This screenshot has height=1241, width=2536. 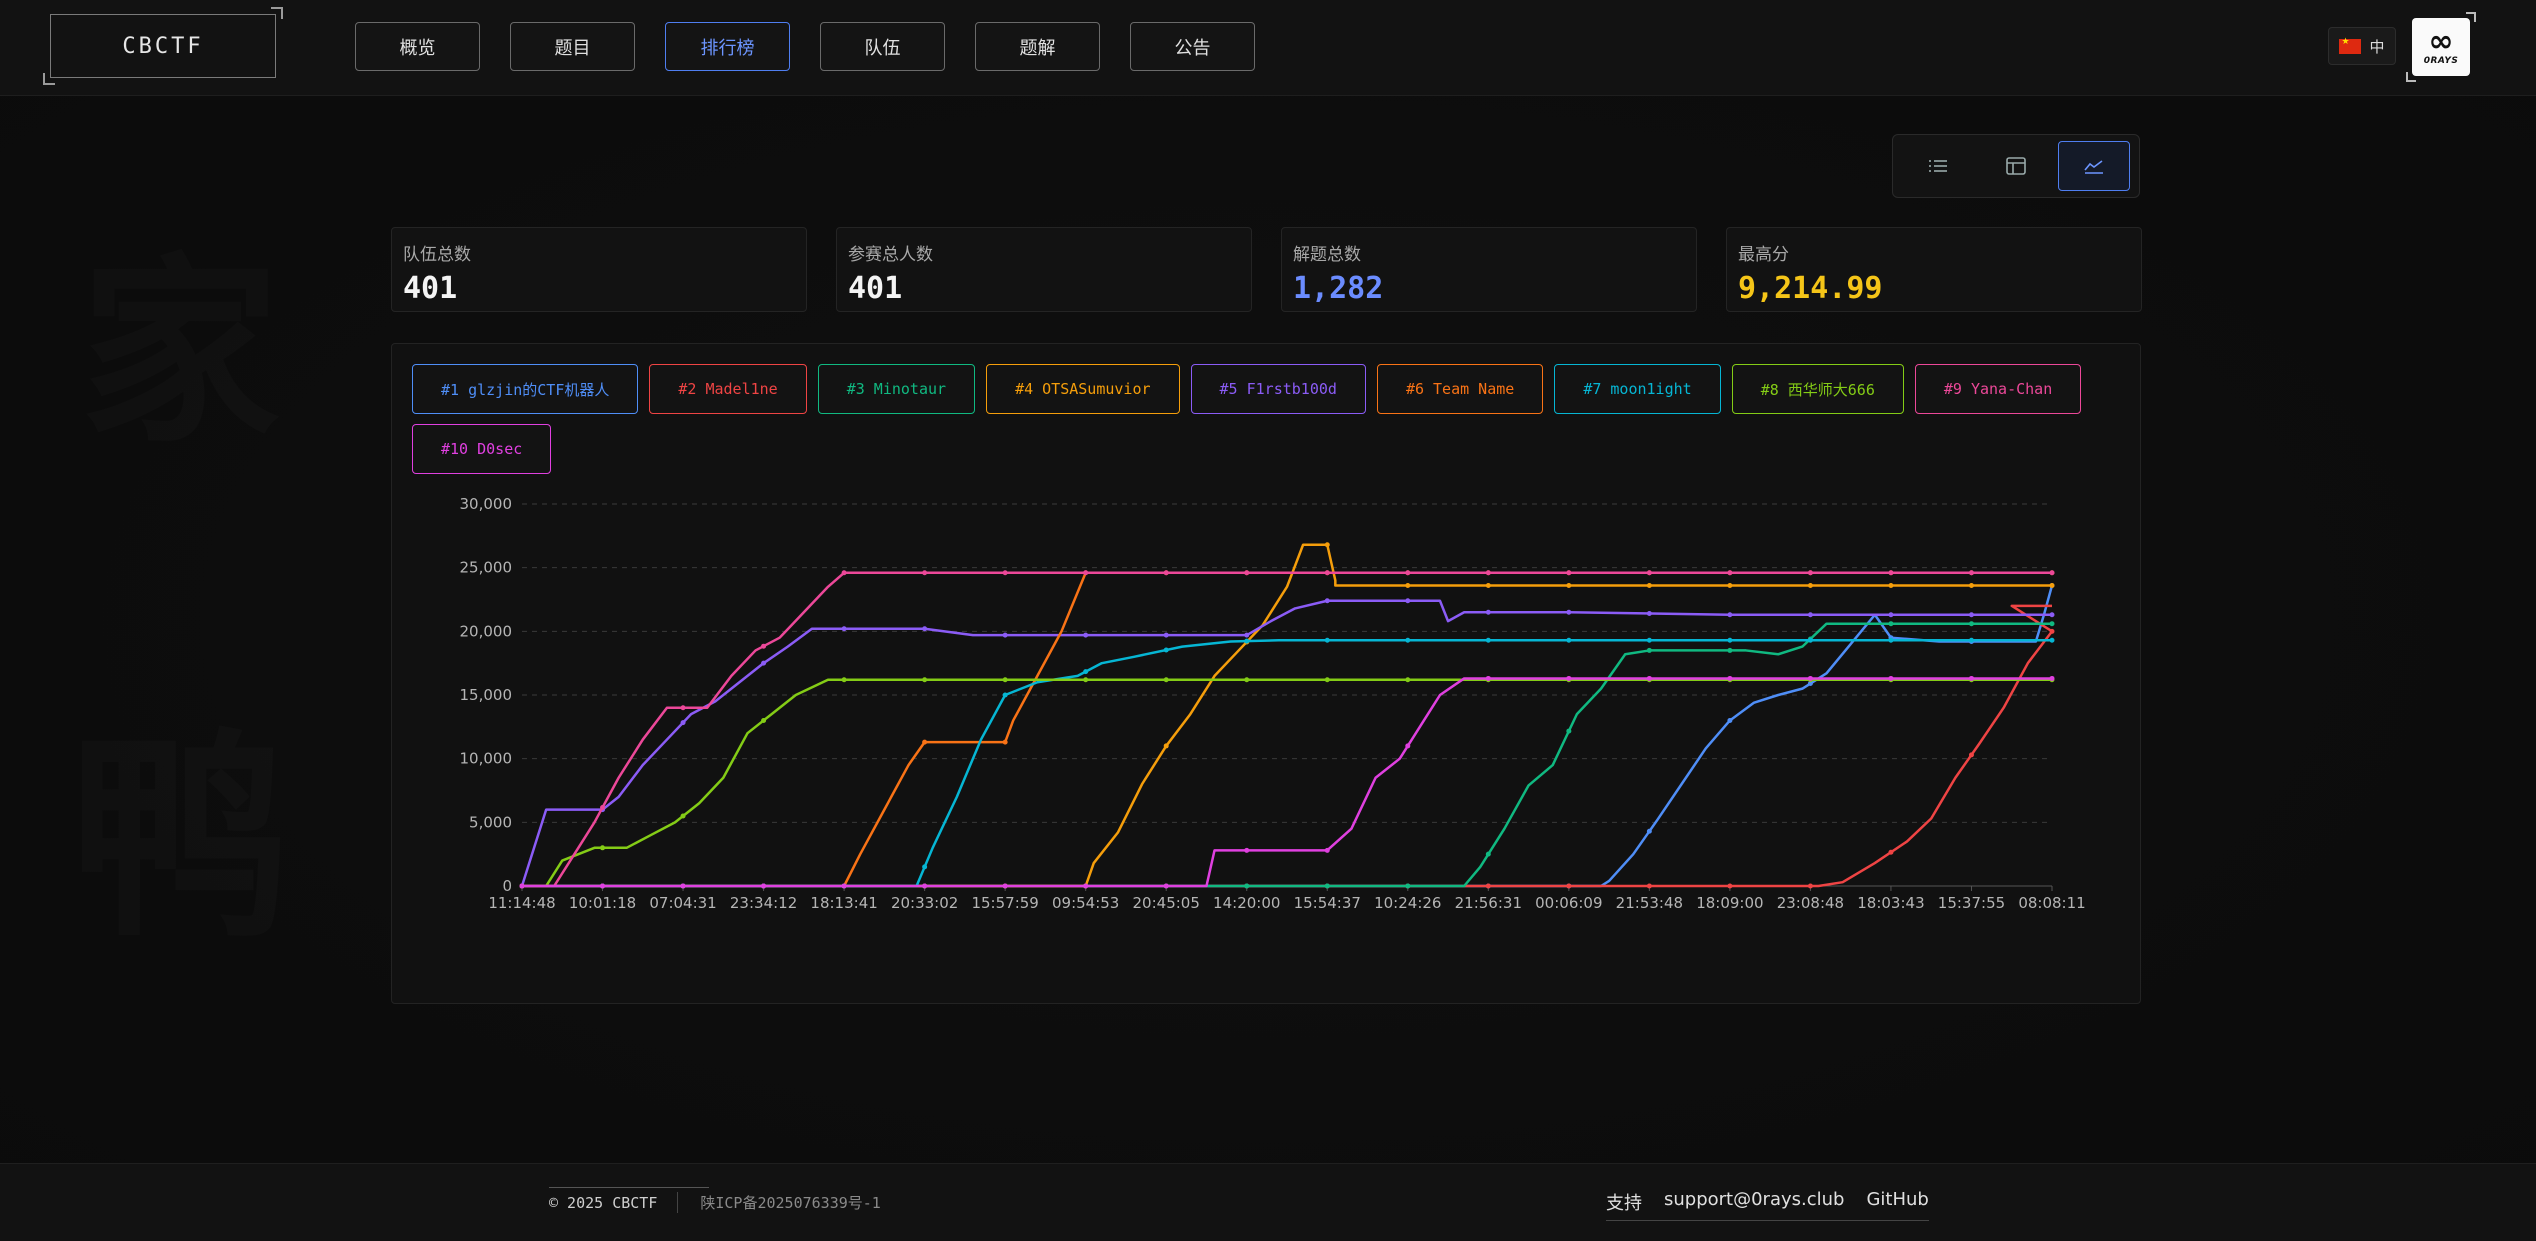 I want to click on legend-team-4: #4 OTSASumuvior, so click(x=1083, y=389).